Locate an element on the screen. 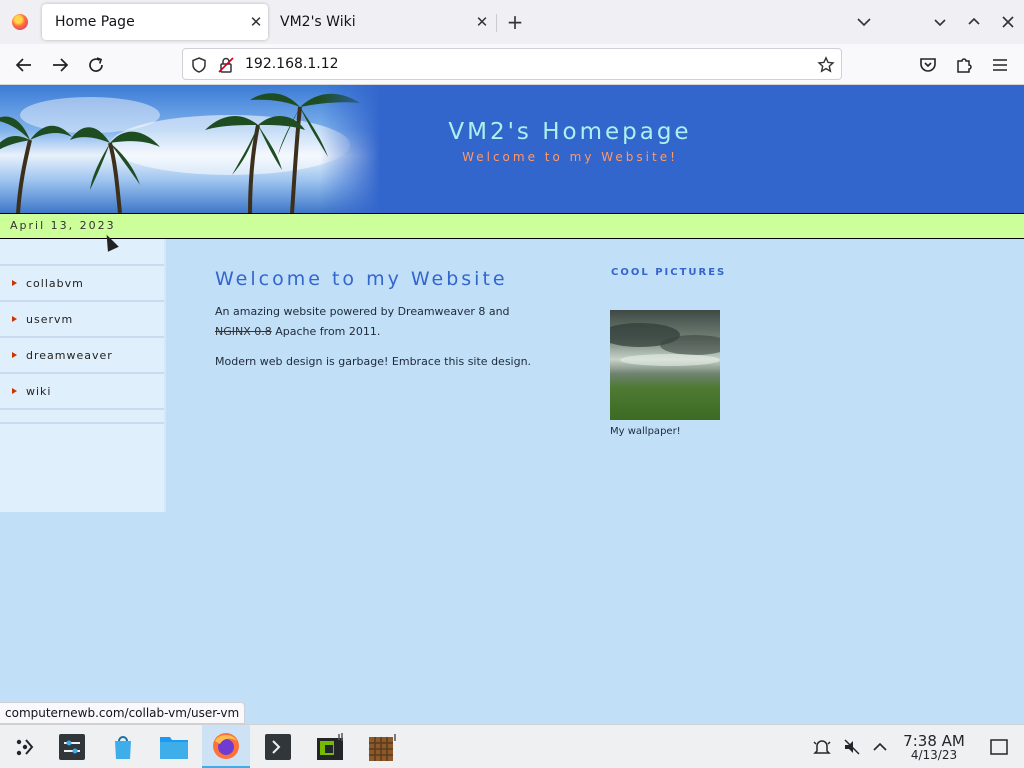  pocket-button is located at coordinates (928, 65).